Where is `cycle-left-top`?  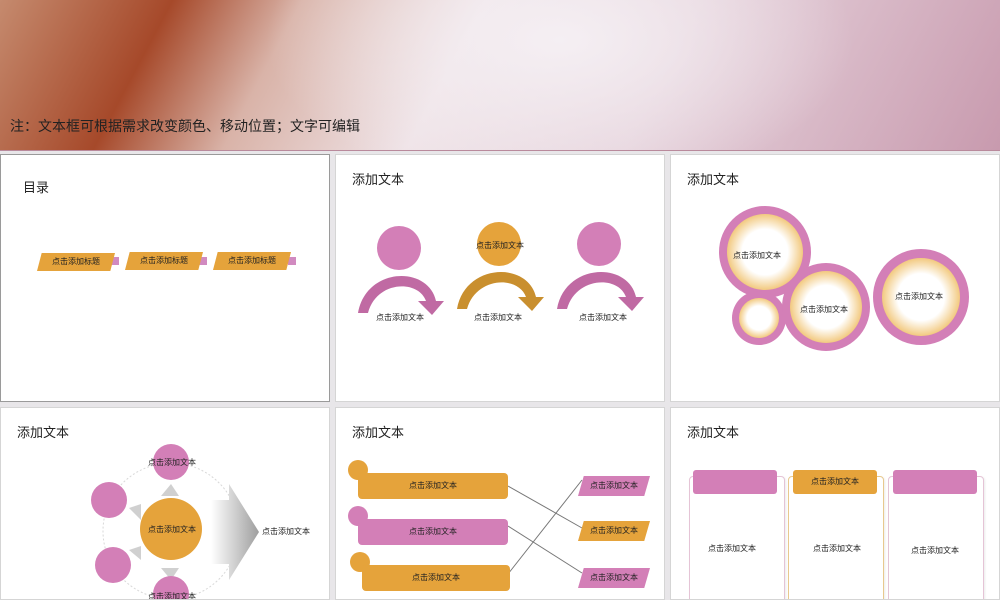
cycle-left-top is located at coordinates (109, 500).